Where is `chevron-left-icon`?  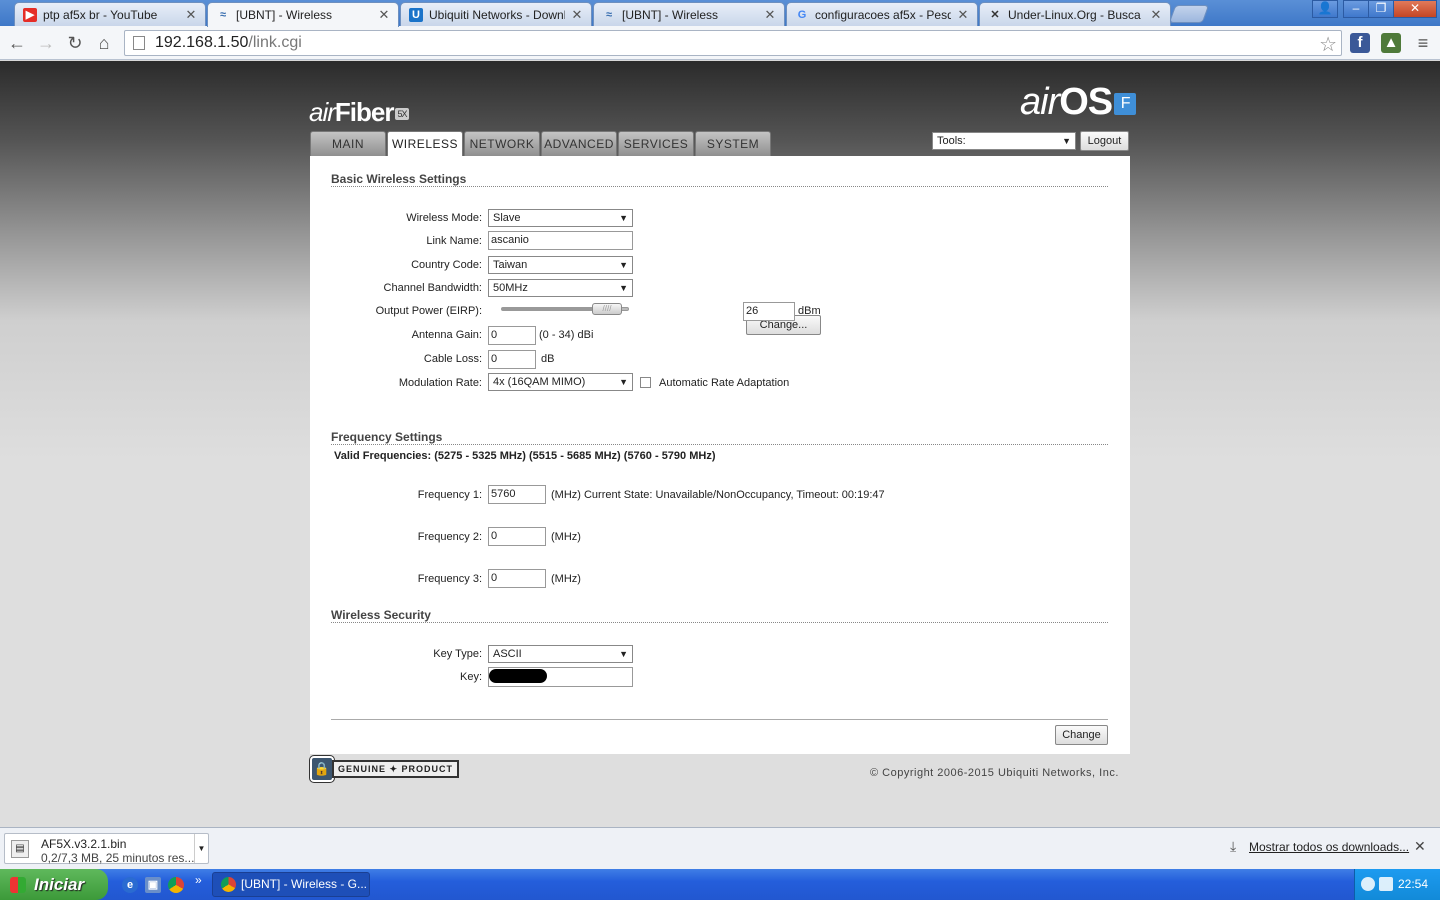 chevron-left-icon is located at coordinates (1368, 884).